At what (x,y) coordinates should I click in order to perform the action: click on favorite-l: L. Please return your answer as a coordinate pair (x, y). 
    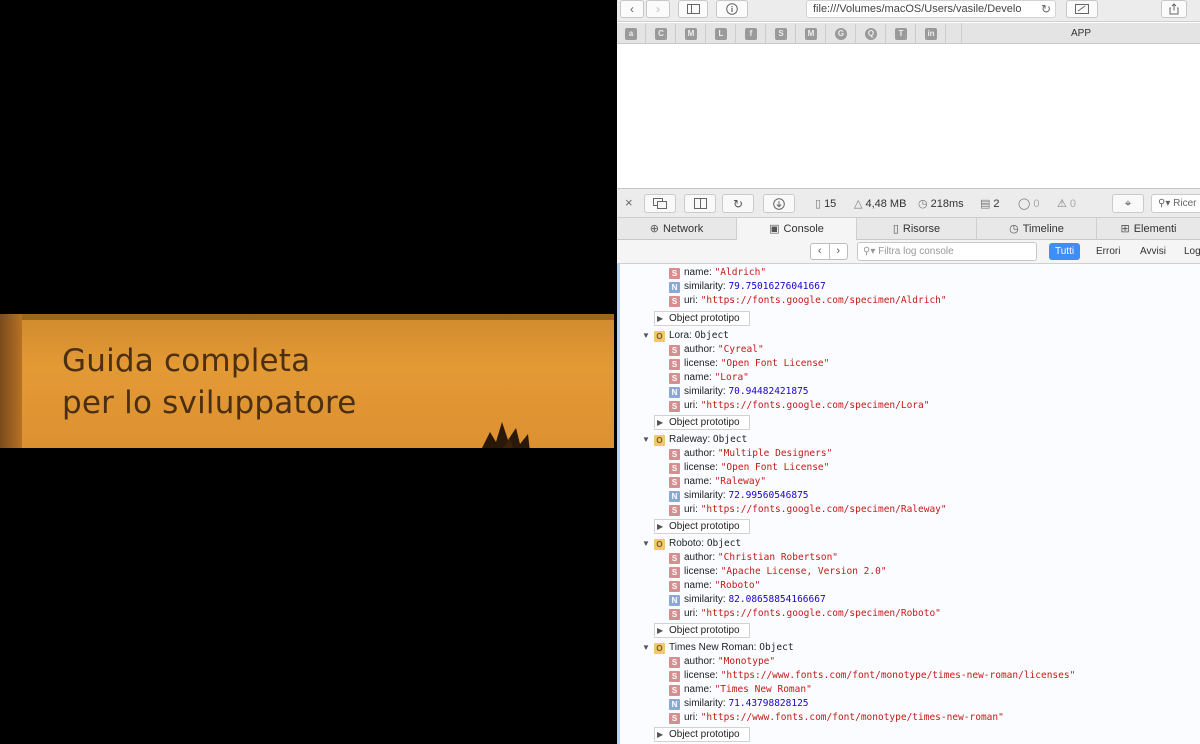
    Looking at the image, I should click on (721, 33).